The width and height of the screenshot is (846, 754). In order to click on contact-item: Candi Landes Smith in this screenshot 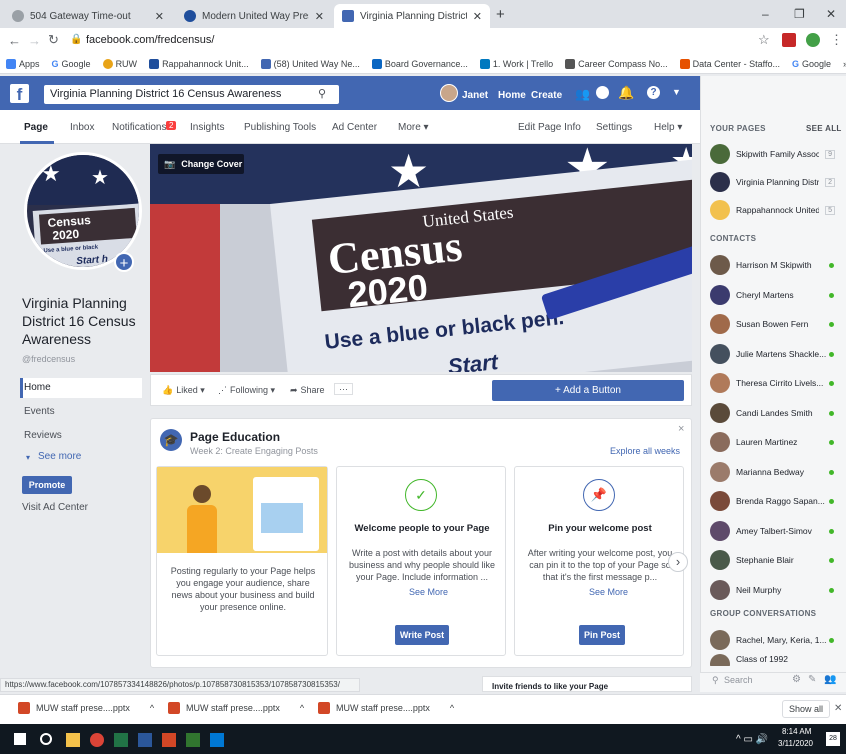, I will do `click(772, 412)`.